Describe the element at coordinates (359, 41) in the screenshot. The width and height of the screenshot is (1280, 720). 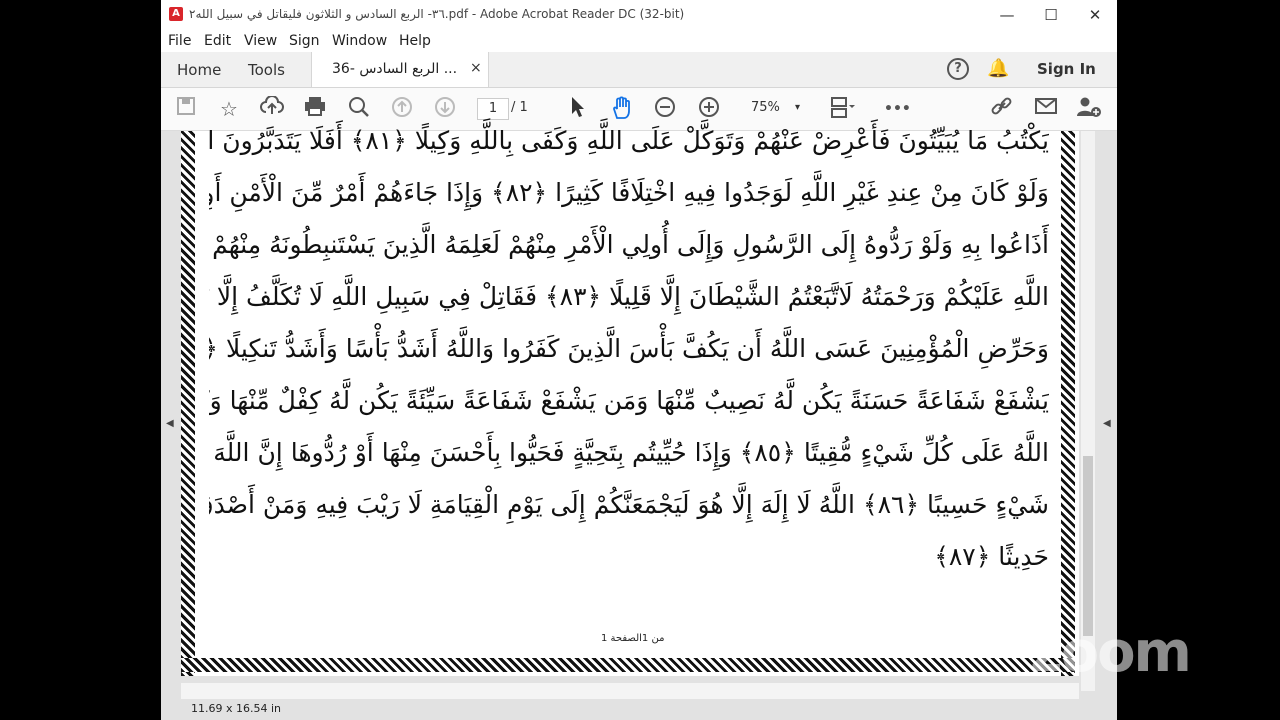
I see `menu-window: Window` at that location.